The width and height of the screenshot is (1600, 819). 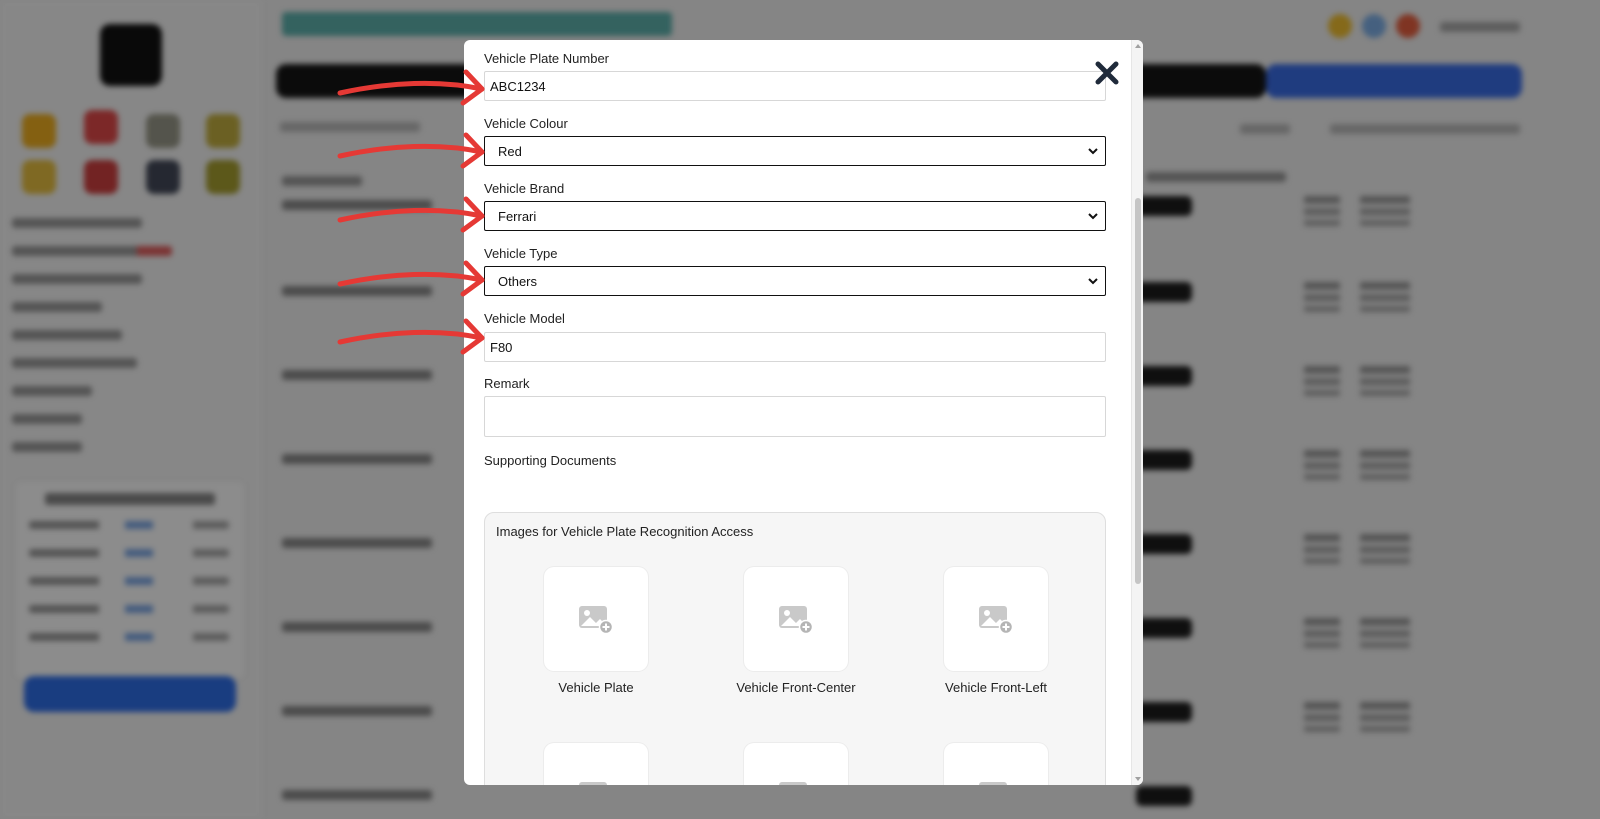 I want to click on photo-upload-front-center, so click(x=796, y=619).